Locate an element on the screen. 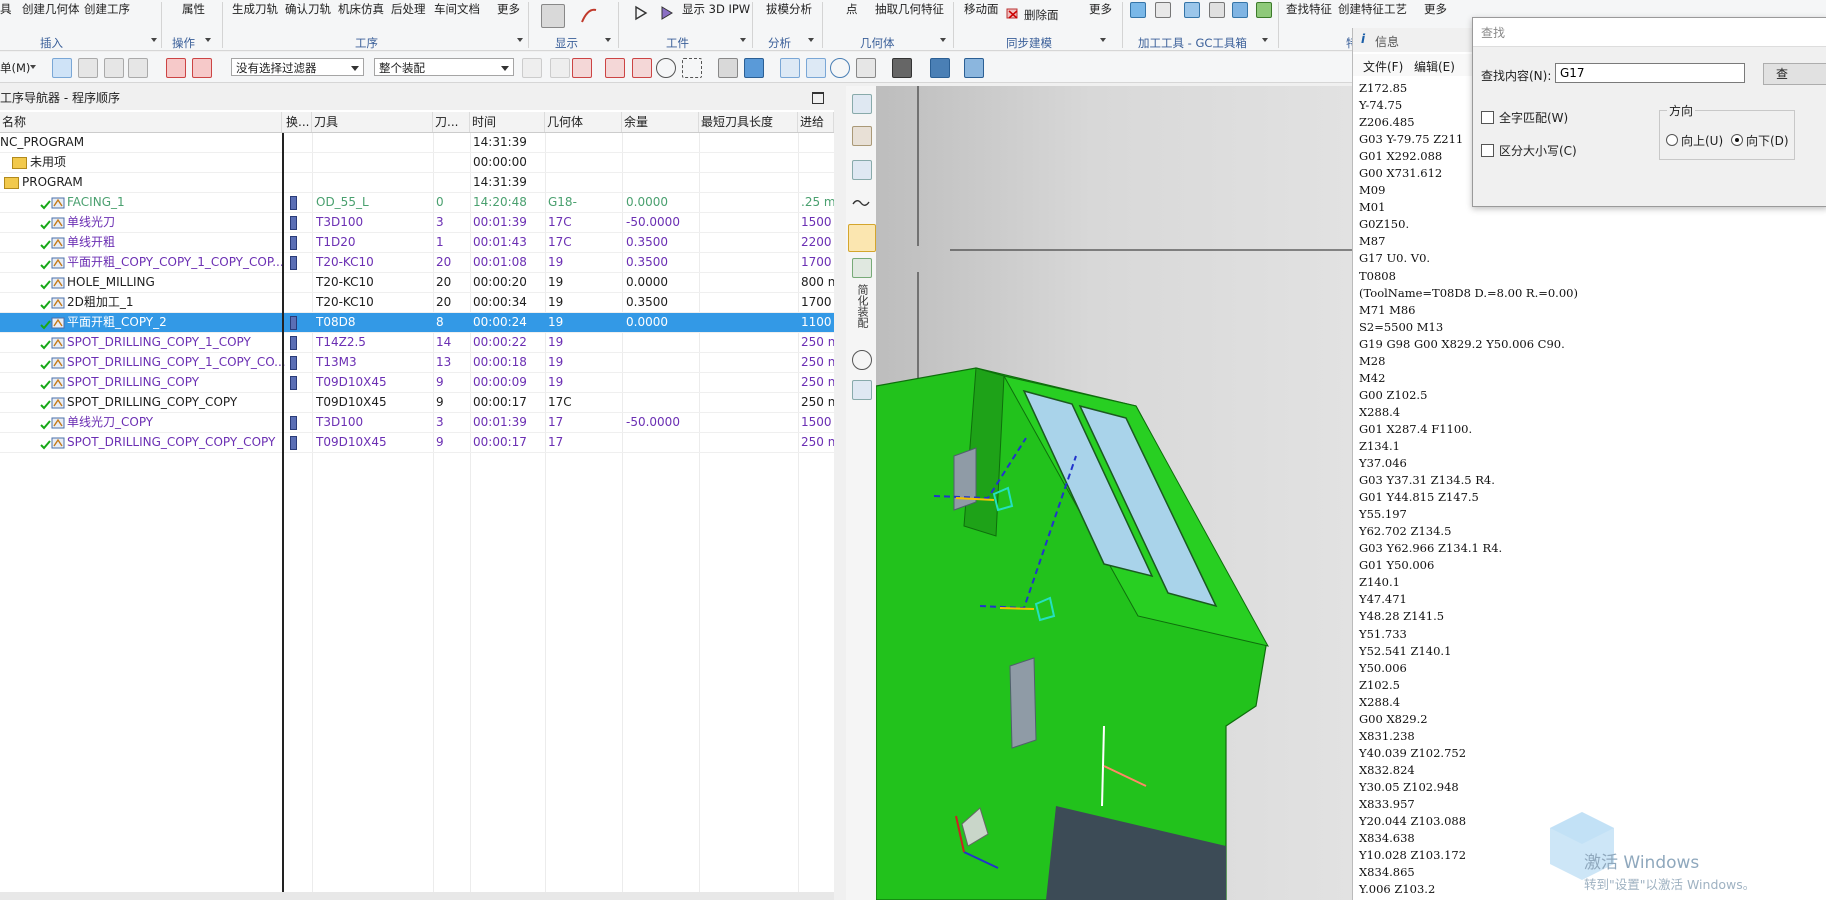  operation-nav-icon is located at coordinates (862, 238).